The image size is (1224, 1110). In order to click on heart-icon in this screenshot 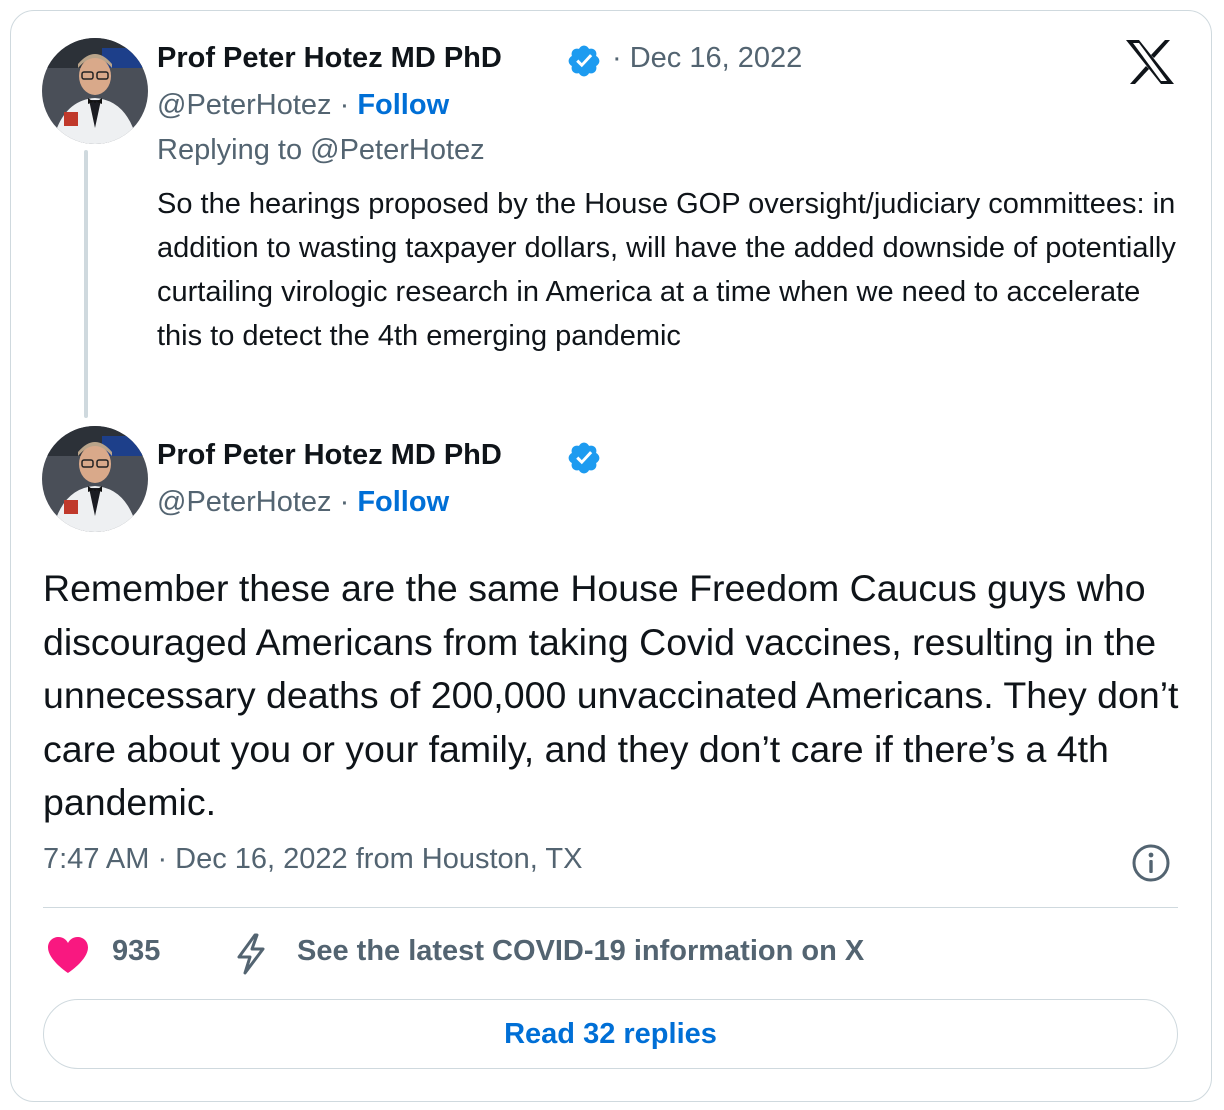, I will do `click(68, 955)`.